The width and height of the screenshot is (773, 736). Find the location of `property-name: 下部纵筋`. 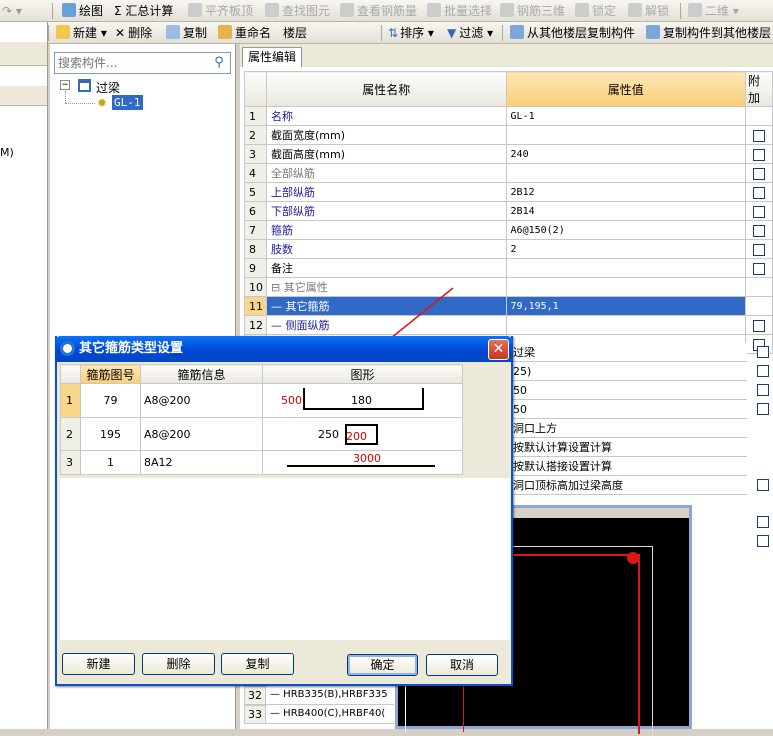

property-name: 下部纵筋 is located at coordinates (386, 211).